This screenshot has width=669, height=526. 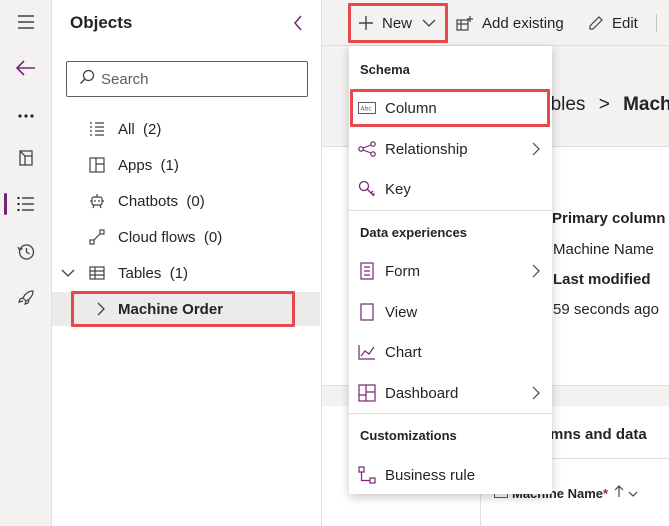 I want to click on add-existing-button: Add existing, so click(x=510, y=23).